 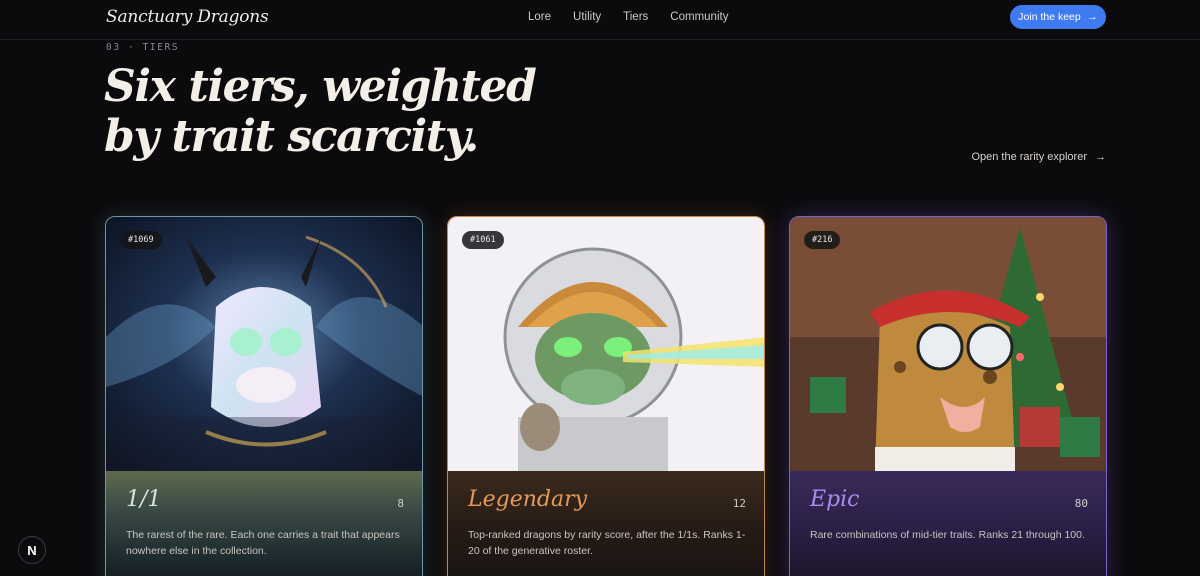 What do you see at coordinates (483, 240) in the screenshot?
I see `token-id-badge: #1061` at bounding box center [483, 240].